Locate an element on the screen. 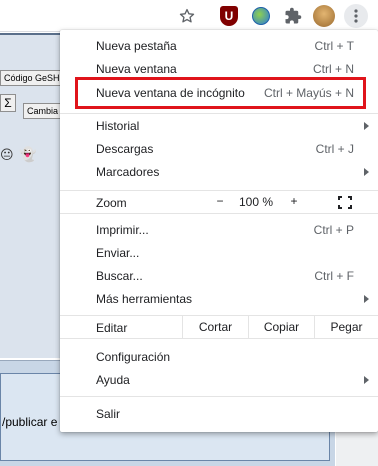  menu-item-shortcut: Ctrl + P is located at coordinates (333, 229).